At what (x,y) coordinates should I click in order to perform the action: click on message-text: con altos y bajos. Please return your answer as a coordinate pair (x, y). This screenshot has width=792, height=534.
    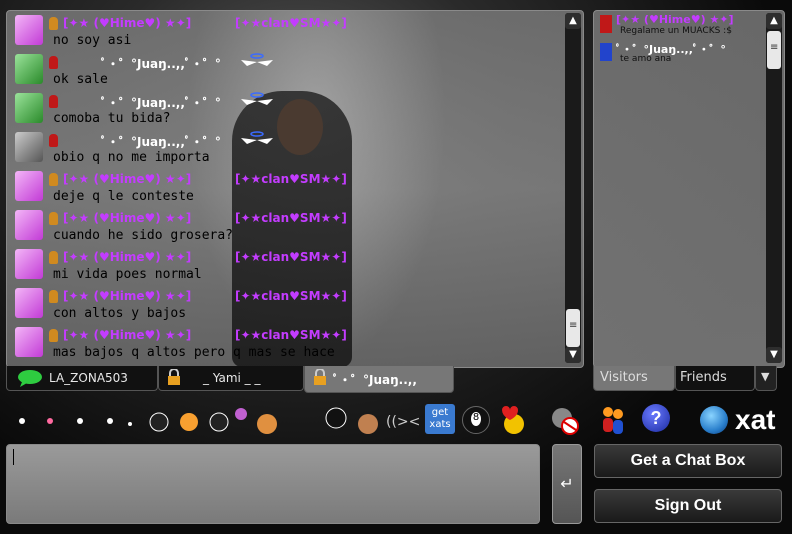
    Looking at the image, I should click on (120, 313).